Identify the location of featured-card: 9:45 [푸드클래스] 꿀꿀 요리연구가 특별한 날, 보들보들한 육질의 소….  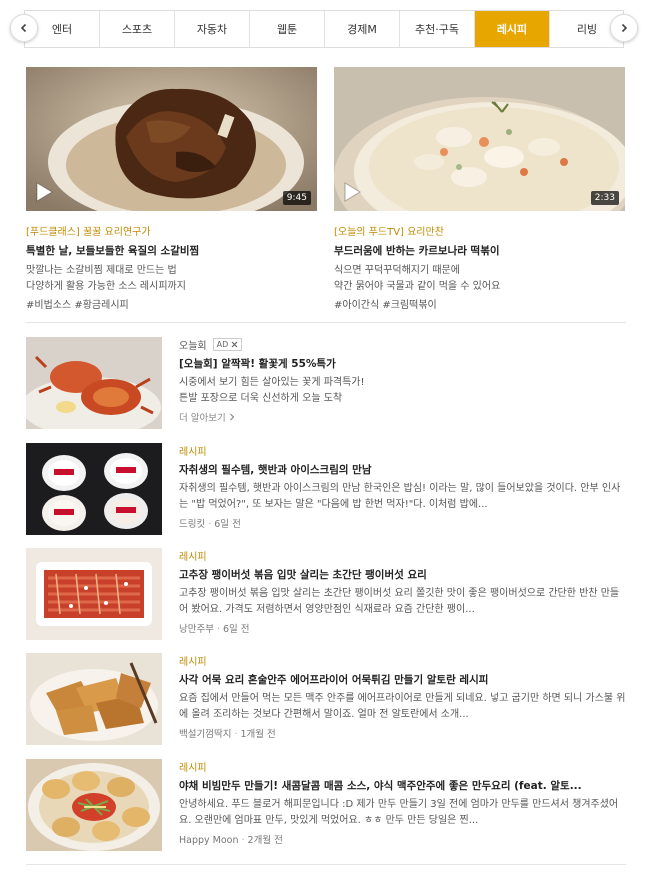
(171, 189).